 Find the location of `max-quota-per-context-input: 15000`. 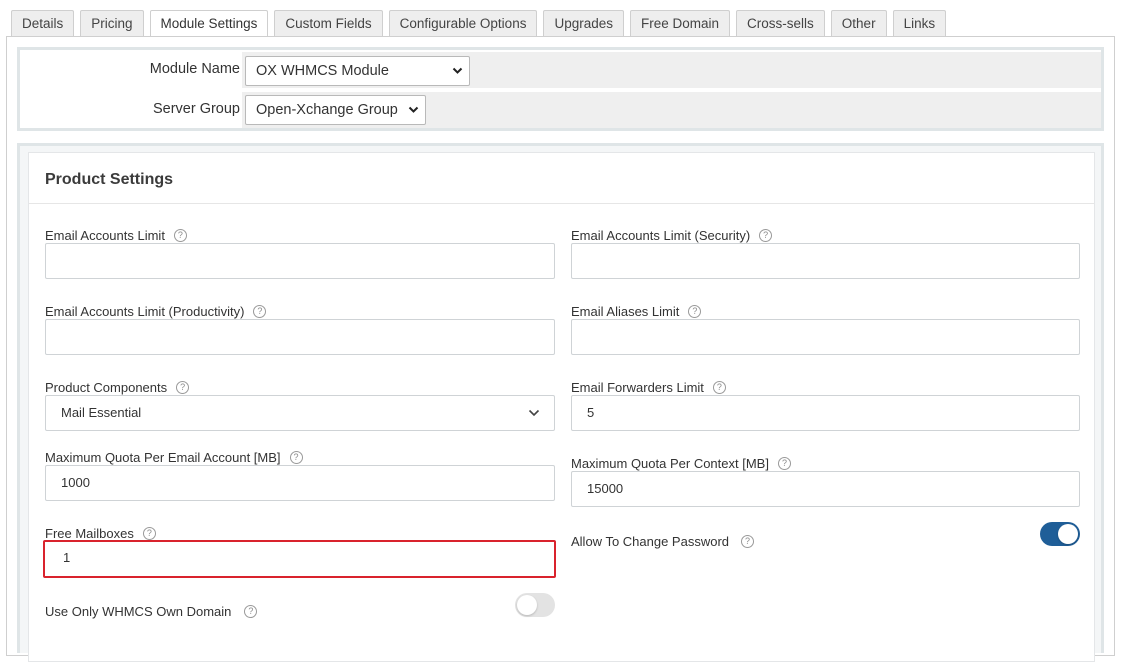

max-quota-per-context-input: 15000 is located at coordinates (825, 489).